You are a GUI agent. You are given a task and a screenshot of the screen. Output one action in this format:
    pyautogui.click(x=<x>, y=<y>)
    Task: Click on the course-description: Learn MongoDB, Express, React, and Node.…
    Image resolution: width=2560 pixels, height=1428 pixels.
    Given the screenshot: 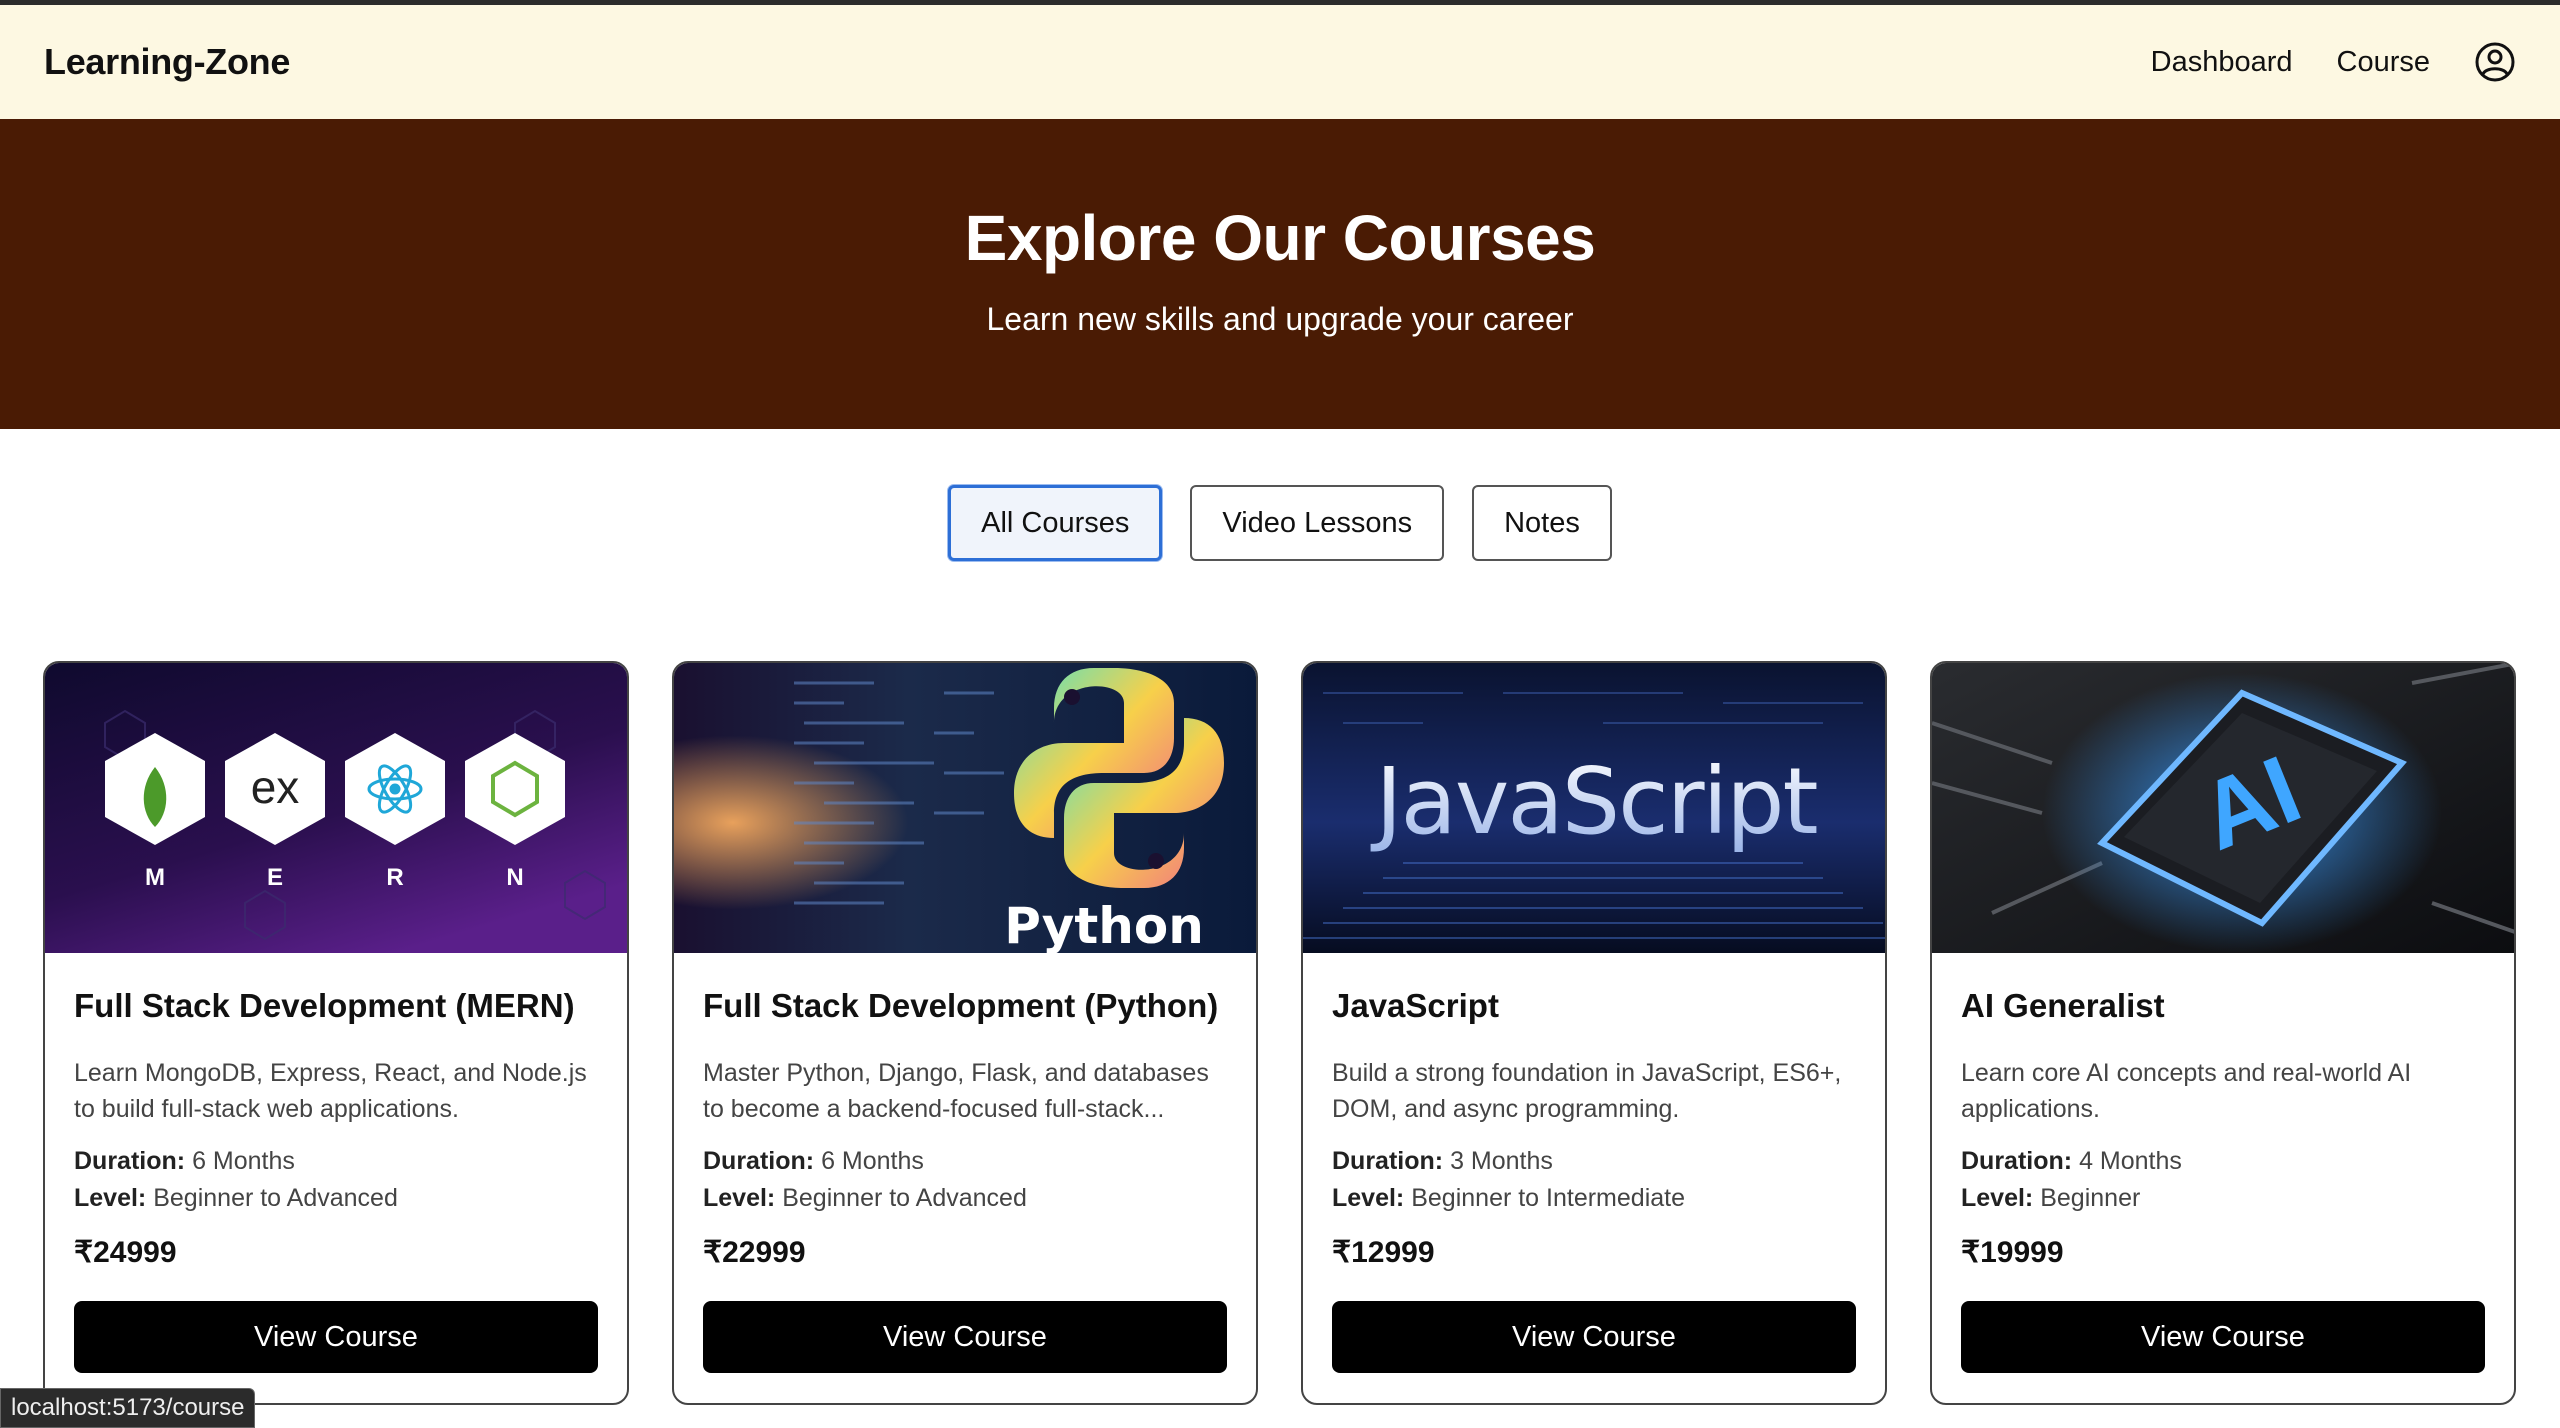 What is the action you would take?
    pyautogui.click(x=330, y=1091)
    